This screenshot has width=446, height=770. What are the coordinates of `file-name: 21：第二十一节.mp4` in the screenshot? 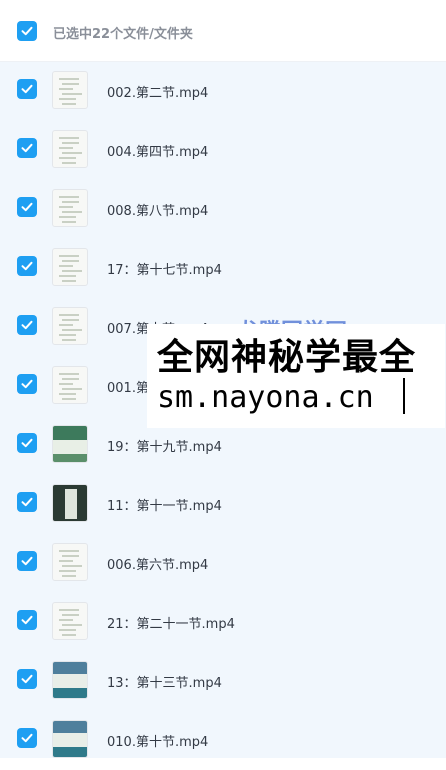 It's located at (171, 624).